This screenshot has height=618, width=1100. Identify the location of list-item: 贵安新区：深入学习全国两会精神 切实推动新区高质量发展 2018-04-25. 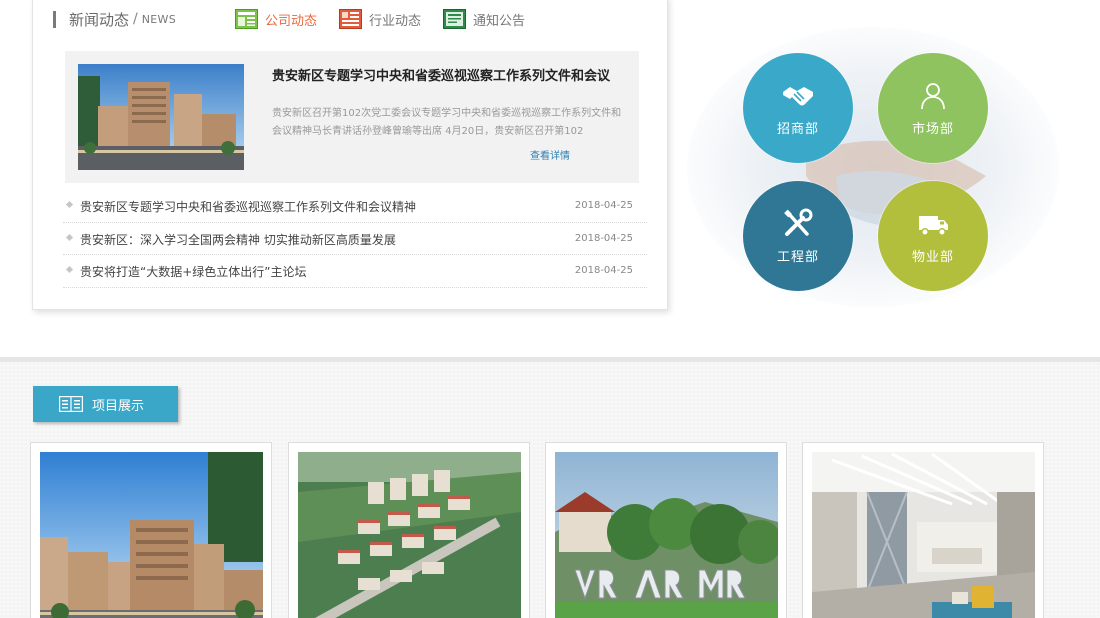
(355, 239).